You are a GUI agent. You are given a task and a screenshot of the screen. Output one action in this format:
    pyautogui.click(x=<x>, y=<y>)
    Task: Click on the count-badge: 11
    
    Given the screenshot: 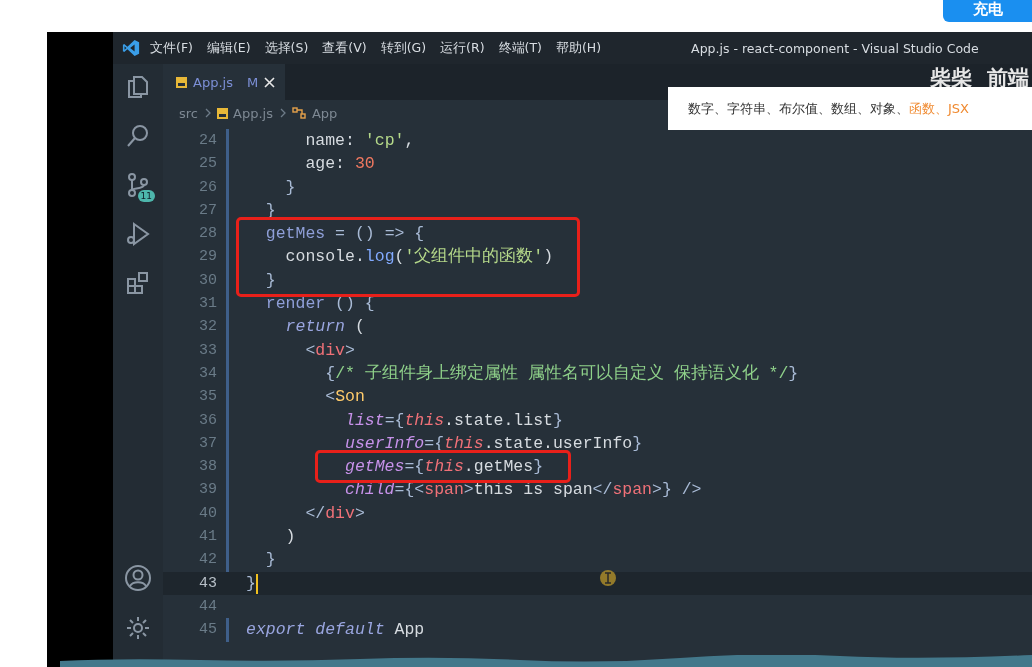 What is the action you would take?
    pyautogui.click(x=146, y=196)
    